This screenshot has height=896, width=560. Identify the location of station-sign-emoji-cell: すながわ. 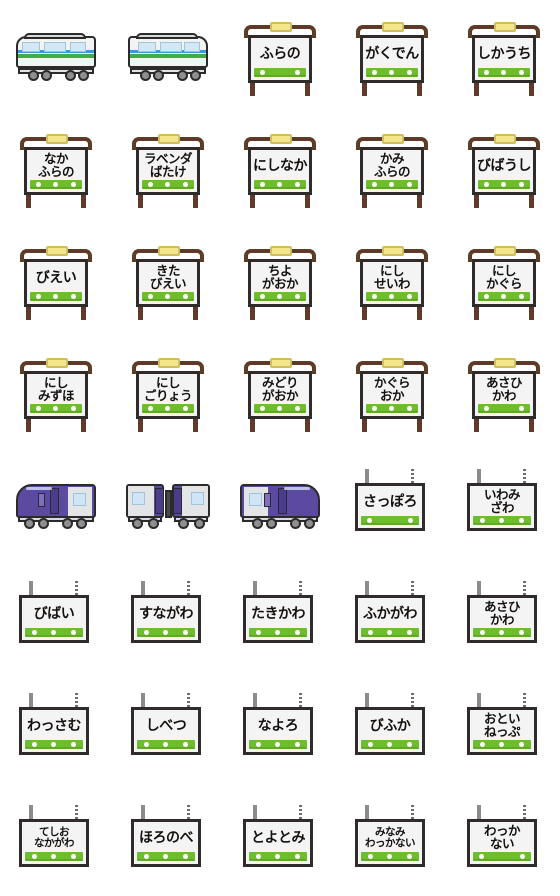
(168, 616).